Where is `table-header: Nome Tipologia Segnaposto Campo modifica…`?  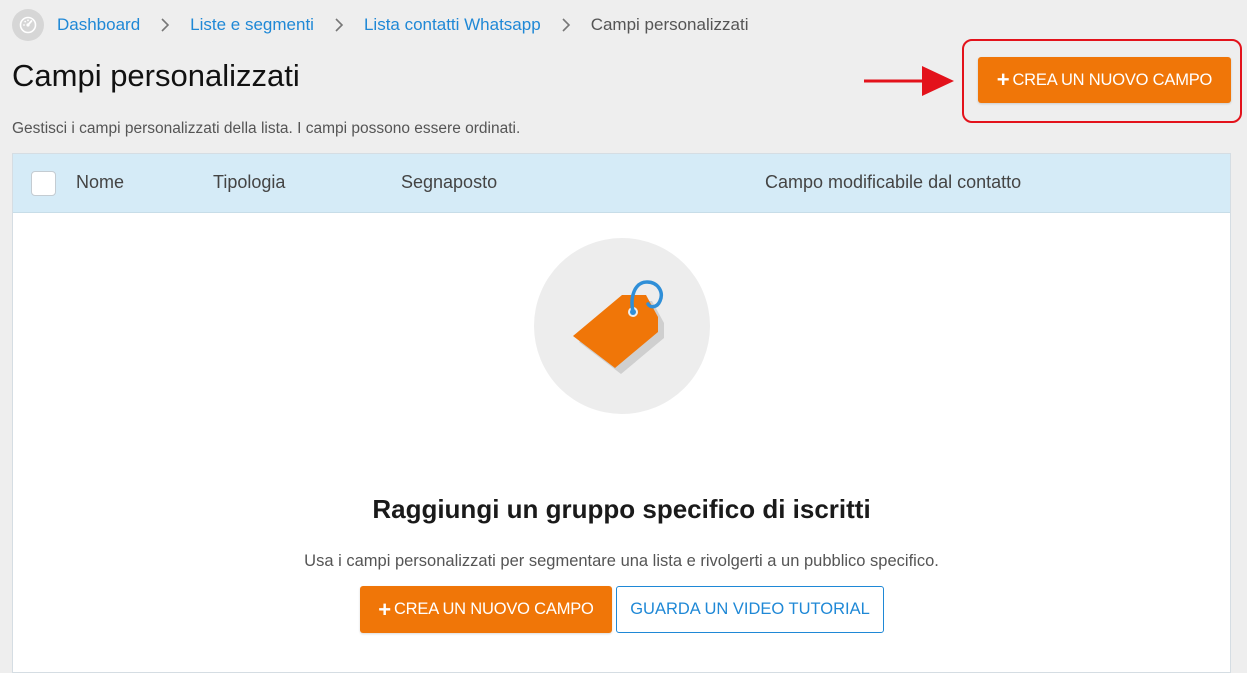 table-header: Nome Tipologia Segnaposto Campo modifica… is located at coordinates (621, 183).